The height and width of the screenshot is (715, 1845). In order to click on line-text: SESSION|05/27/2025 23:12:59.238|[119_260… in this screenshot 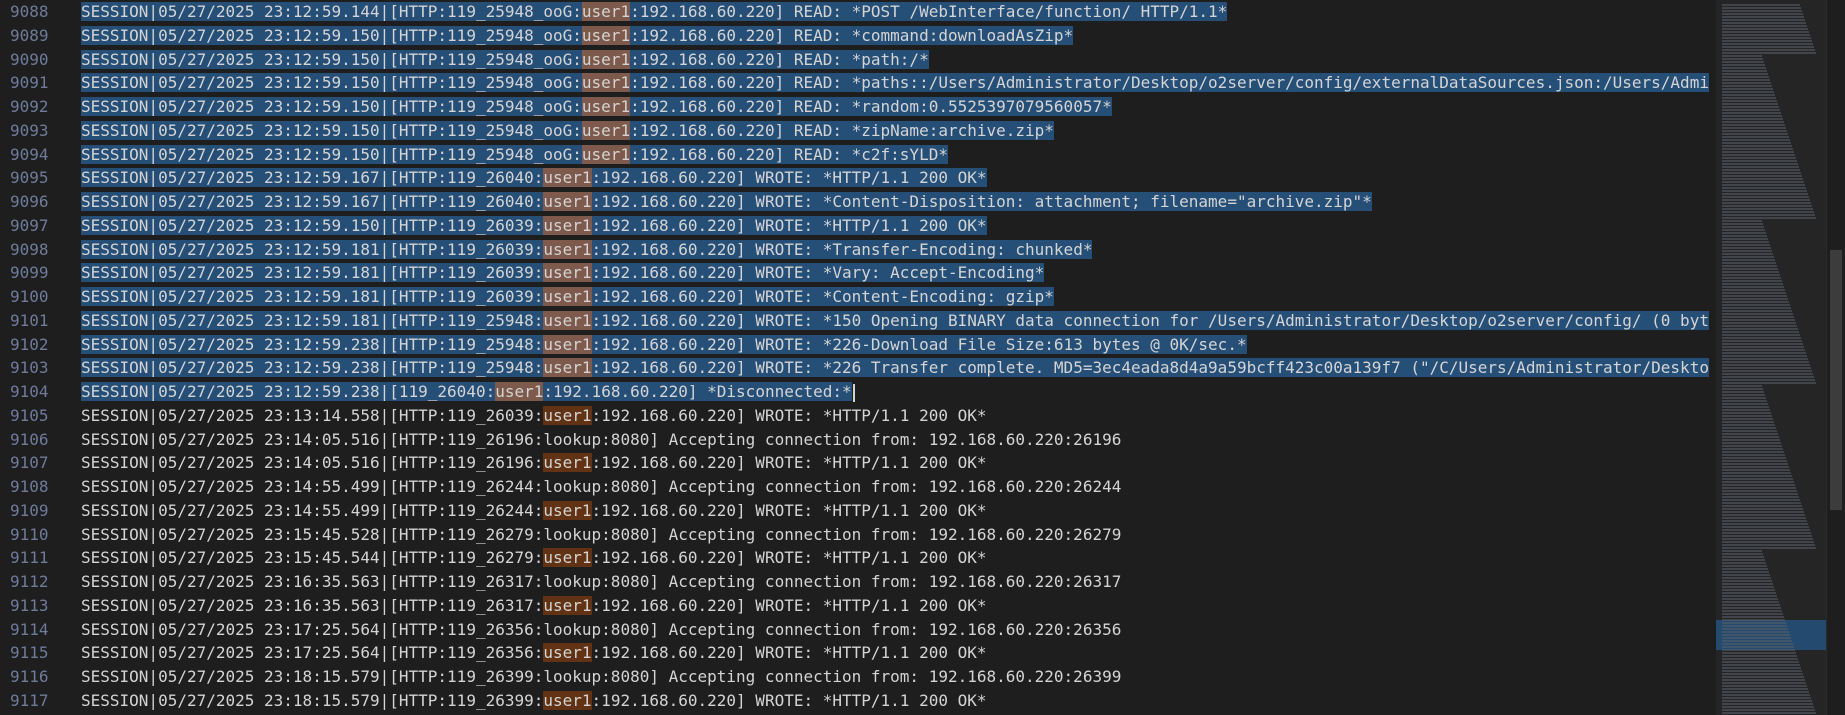, I will do `click(468, 392)`.